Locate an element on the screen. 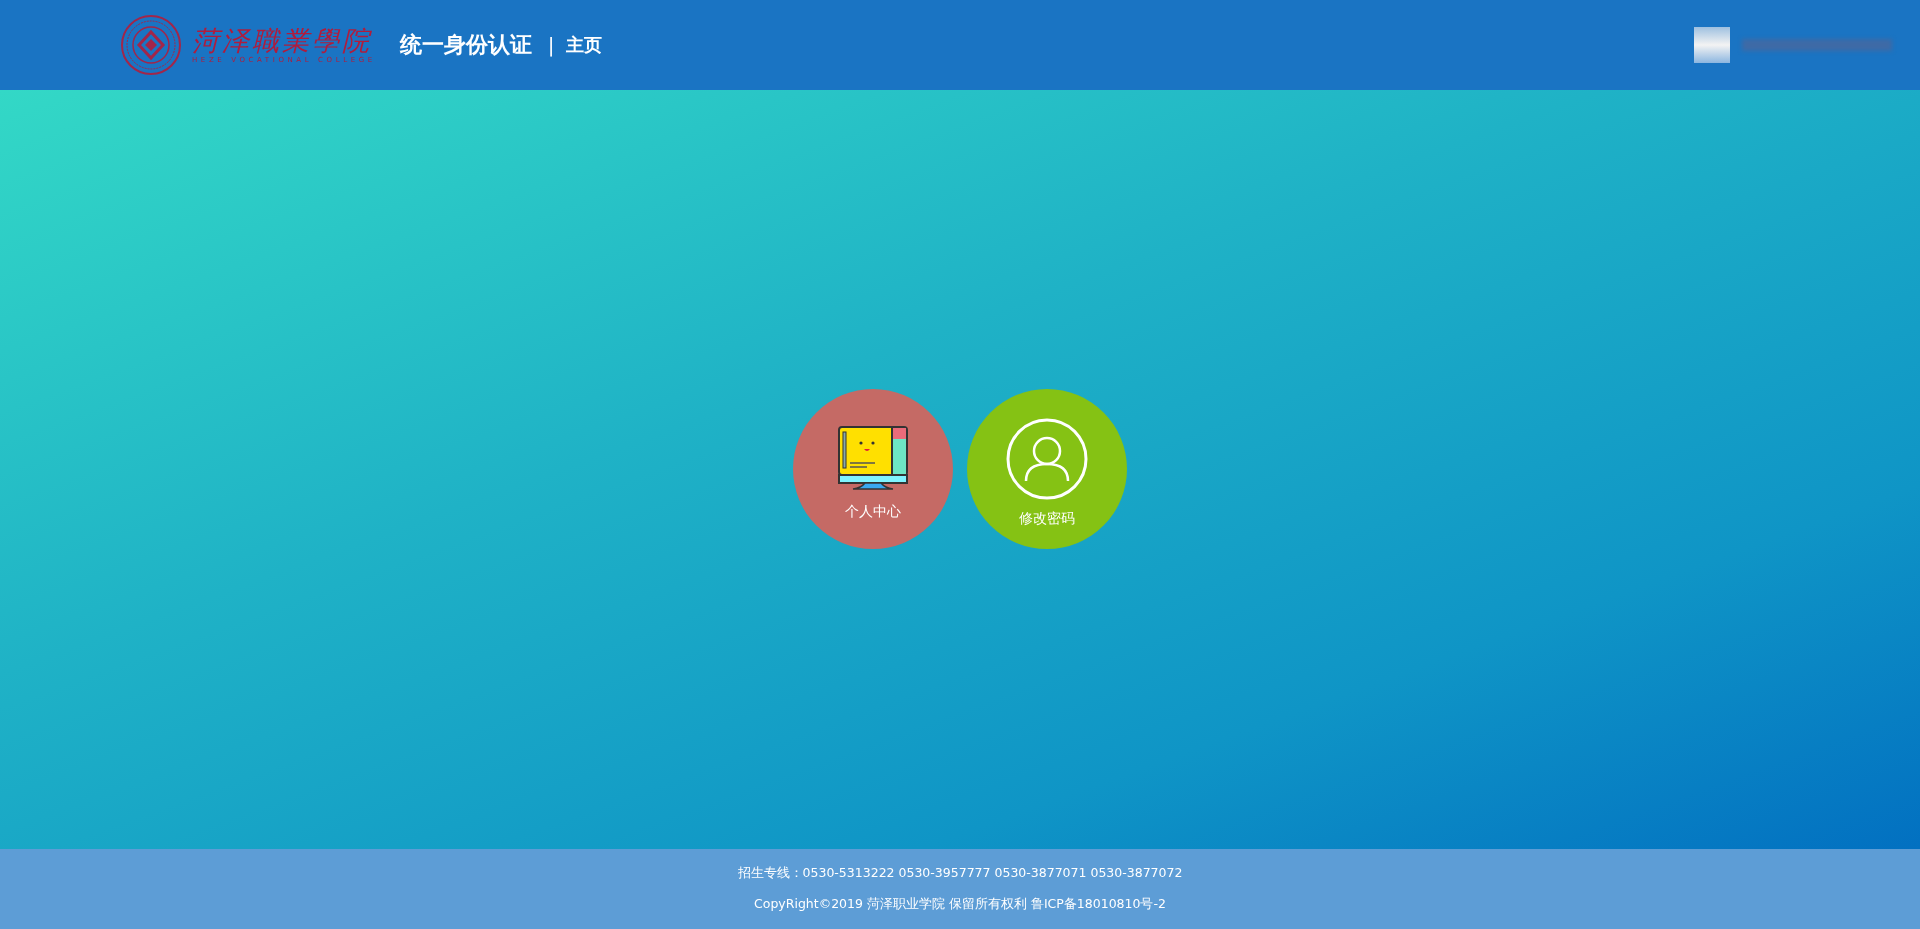  personal-center-tile: 个人中心 is located at coordinates (873, 468).